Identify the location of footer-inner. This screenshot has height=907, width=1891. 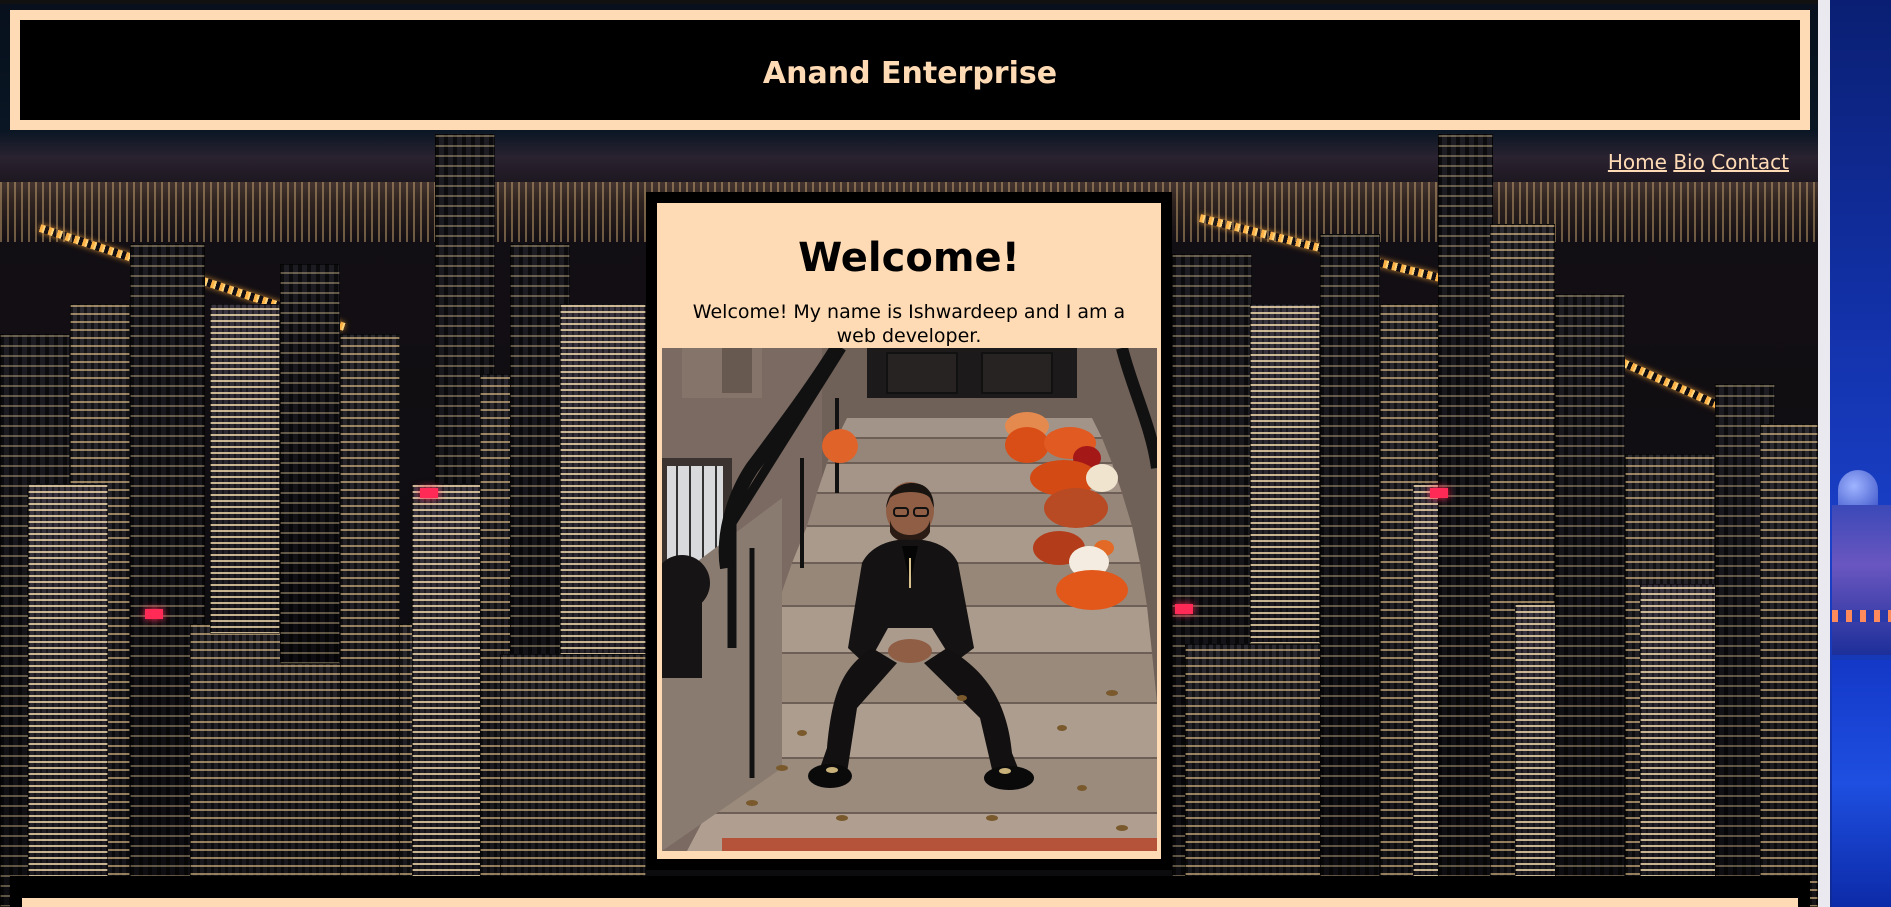
(910, 902).